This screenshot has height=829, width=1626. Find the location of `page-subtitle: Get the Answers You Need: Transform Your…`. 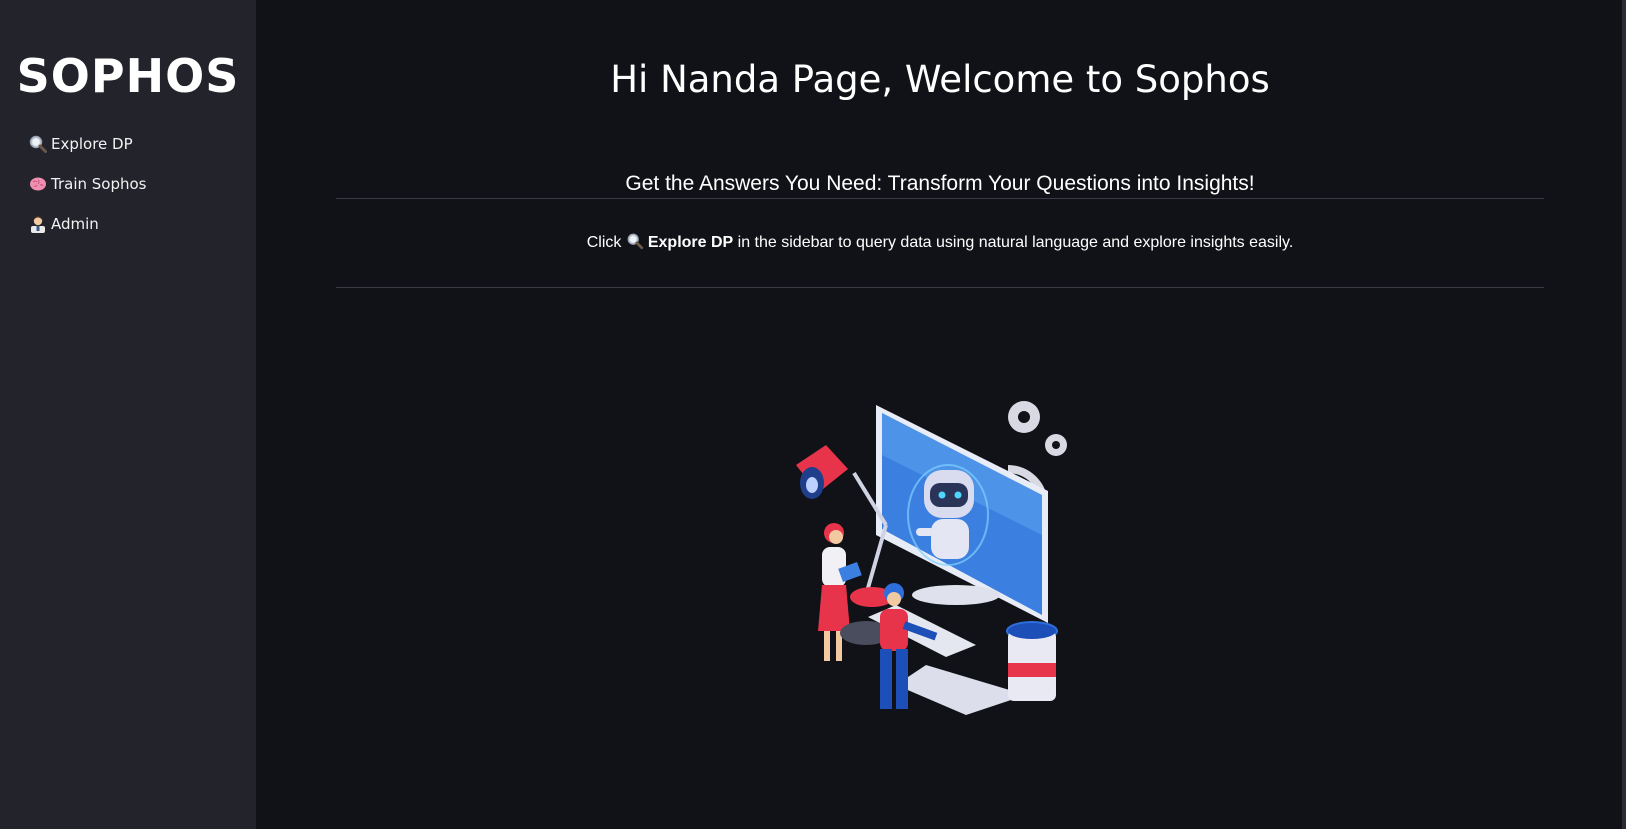

page-subtitle: Get the Answers You Need: Transform Your… is located at coordinates (940, 183).